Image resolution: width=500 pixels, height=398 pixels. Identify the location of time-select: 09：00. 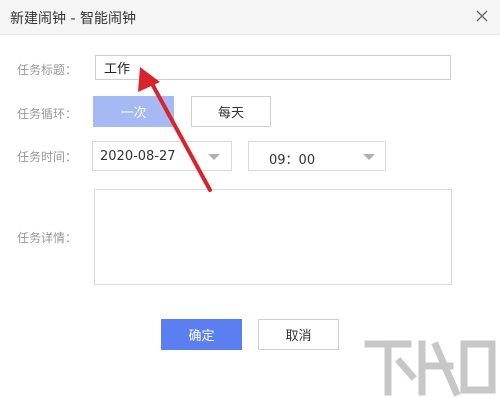
(317, 156).